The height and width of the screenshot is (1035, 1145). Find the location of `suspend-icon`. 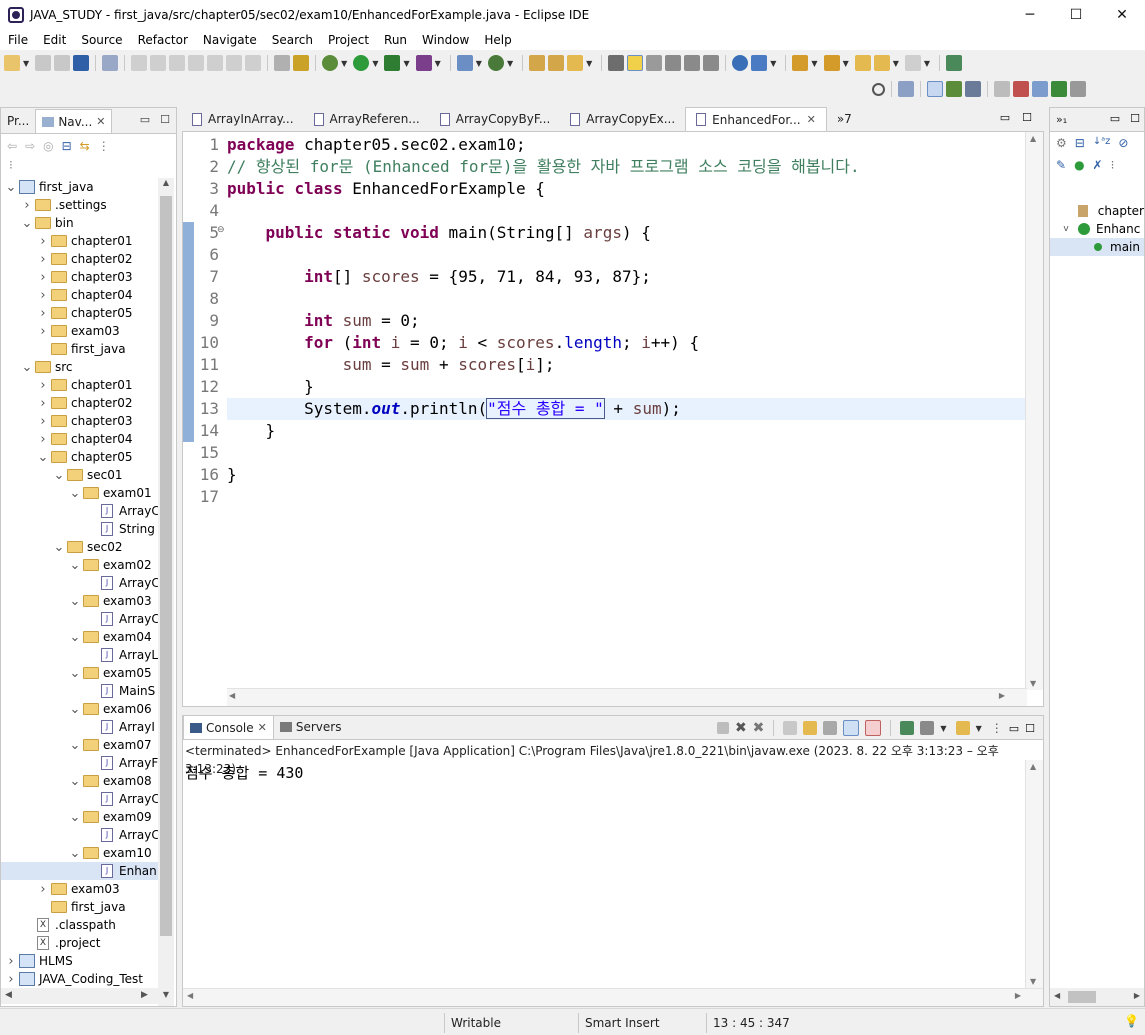

suspend-icon is located at coordinates (158, 63).